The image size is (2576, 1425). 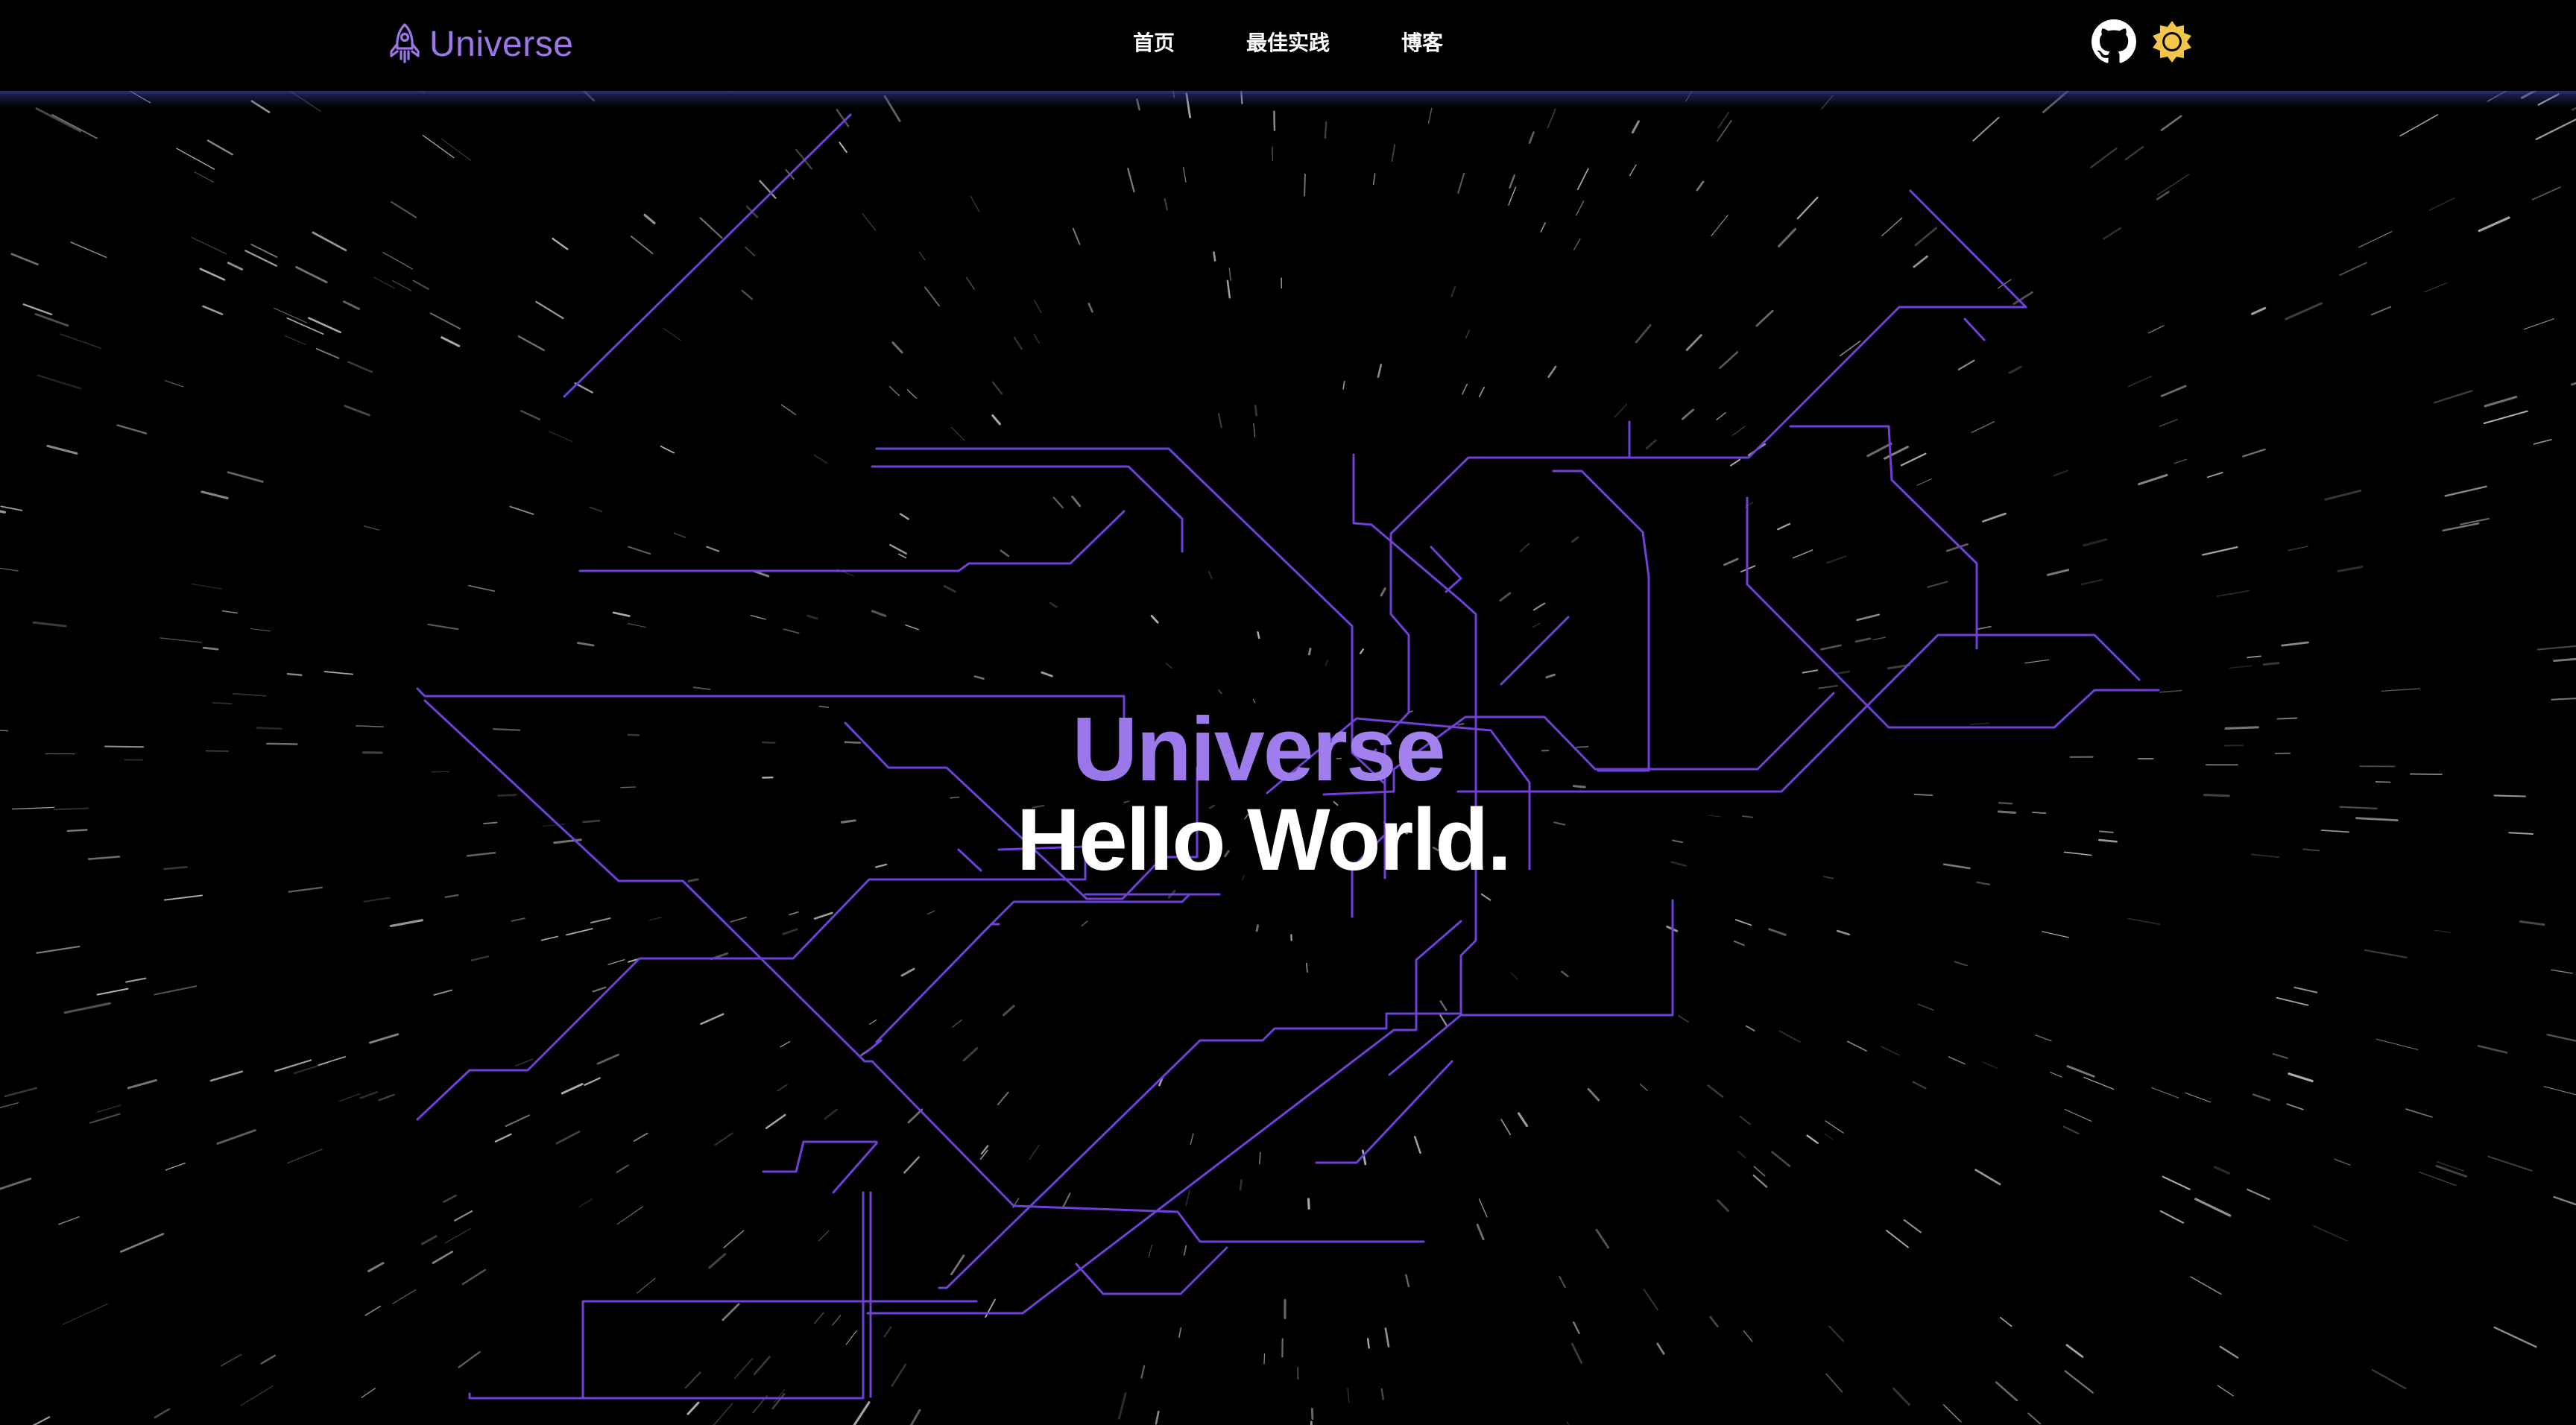 What do you see at coordinates (1264, 840) in the screenshot?
I see `hero-subtitle: Hello World.` at bounding box center [1264, 840].